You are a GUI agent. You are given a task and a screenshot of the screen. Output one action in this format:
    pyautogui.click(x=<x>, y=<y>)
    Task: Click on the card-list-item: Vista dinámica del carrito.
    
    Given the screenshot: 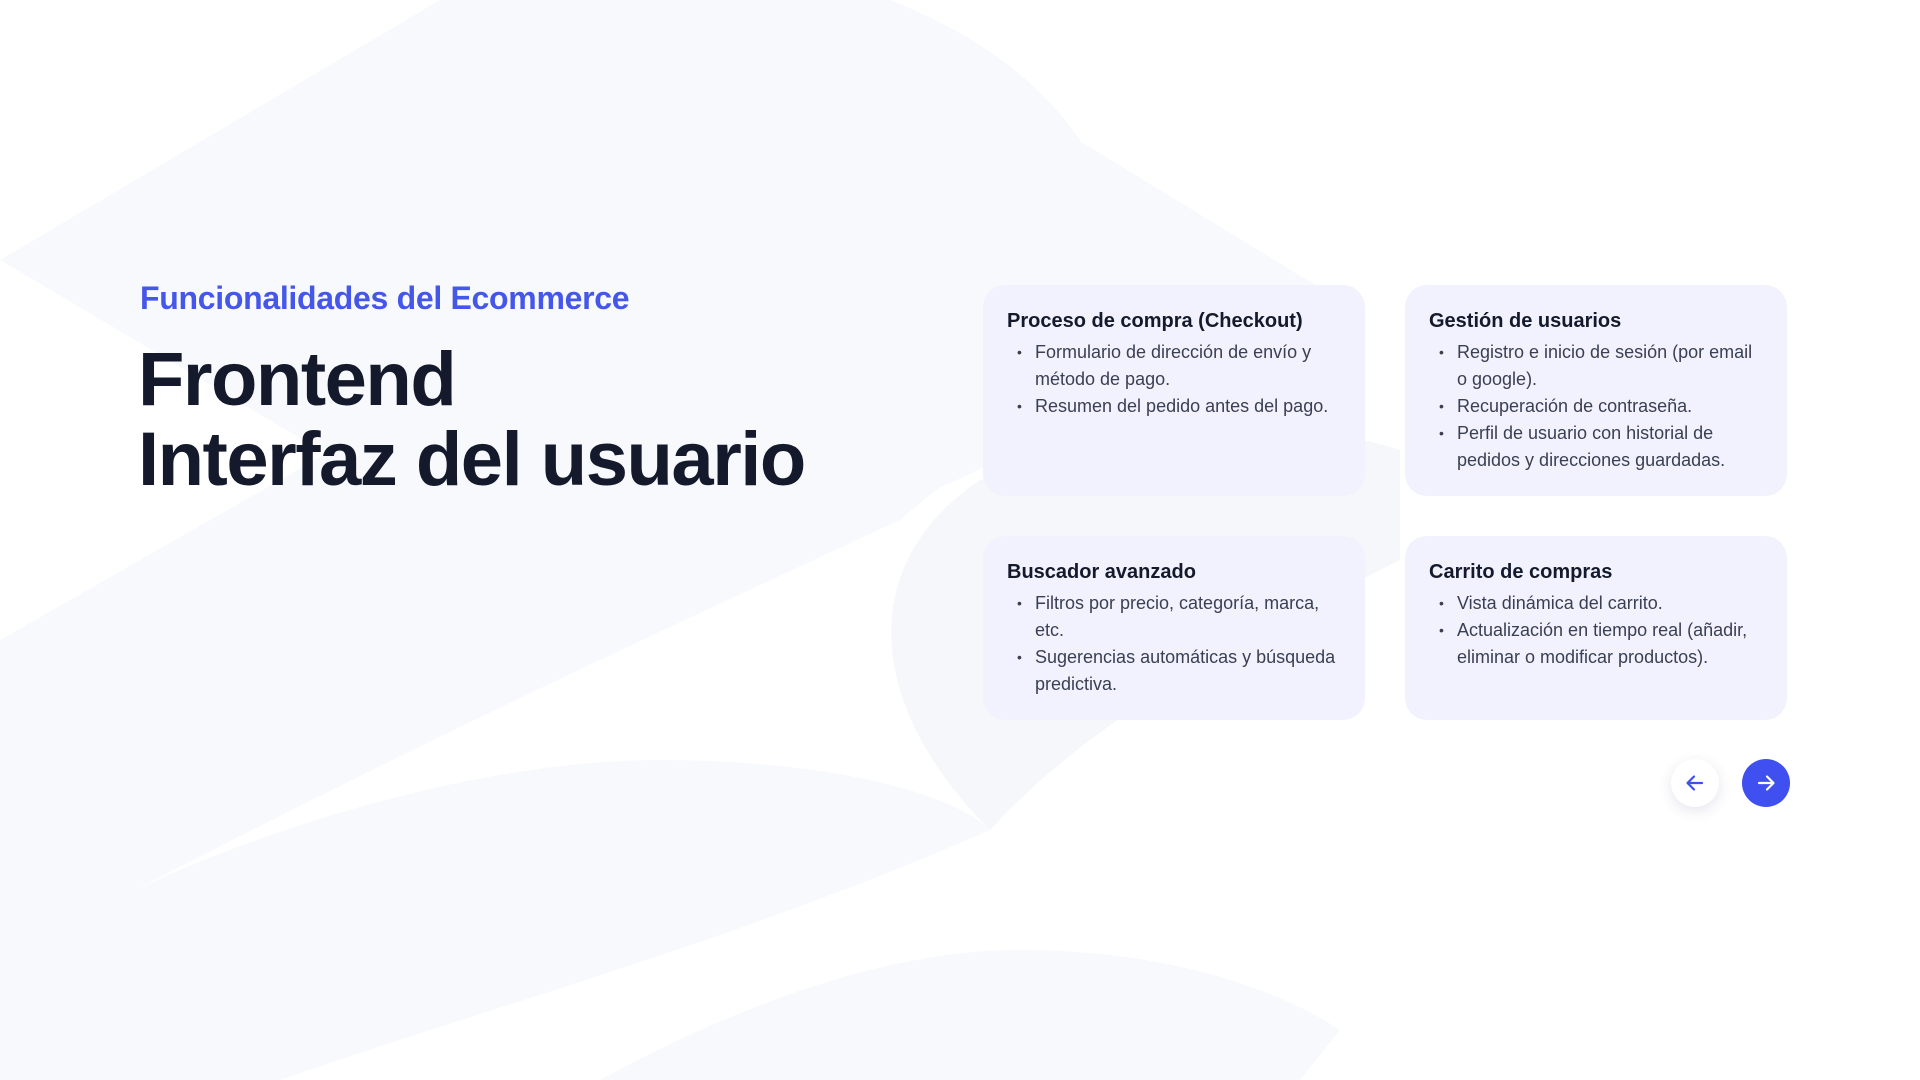 What is the action you would take?
    pyautogui.click(x=1596, y=603)
    